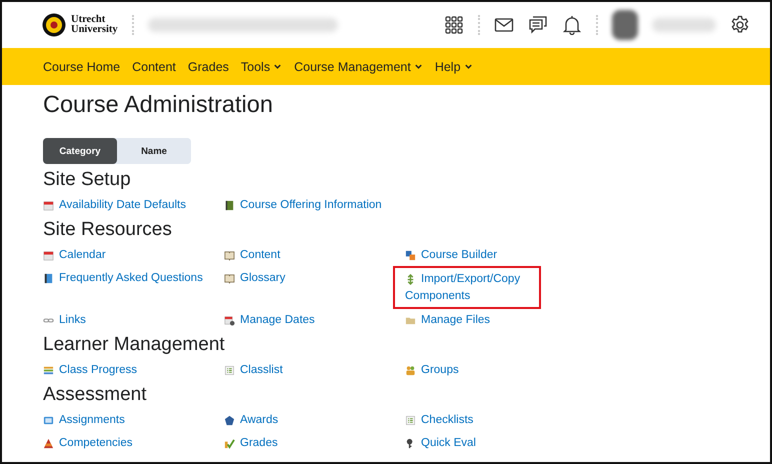 This screenshot has width=772, height=464. I want to click on tool-link: Calendar, so click(128, 255).